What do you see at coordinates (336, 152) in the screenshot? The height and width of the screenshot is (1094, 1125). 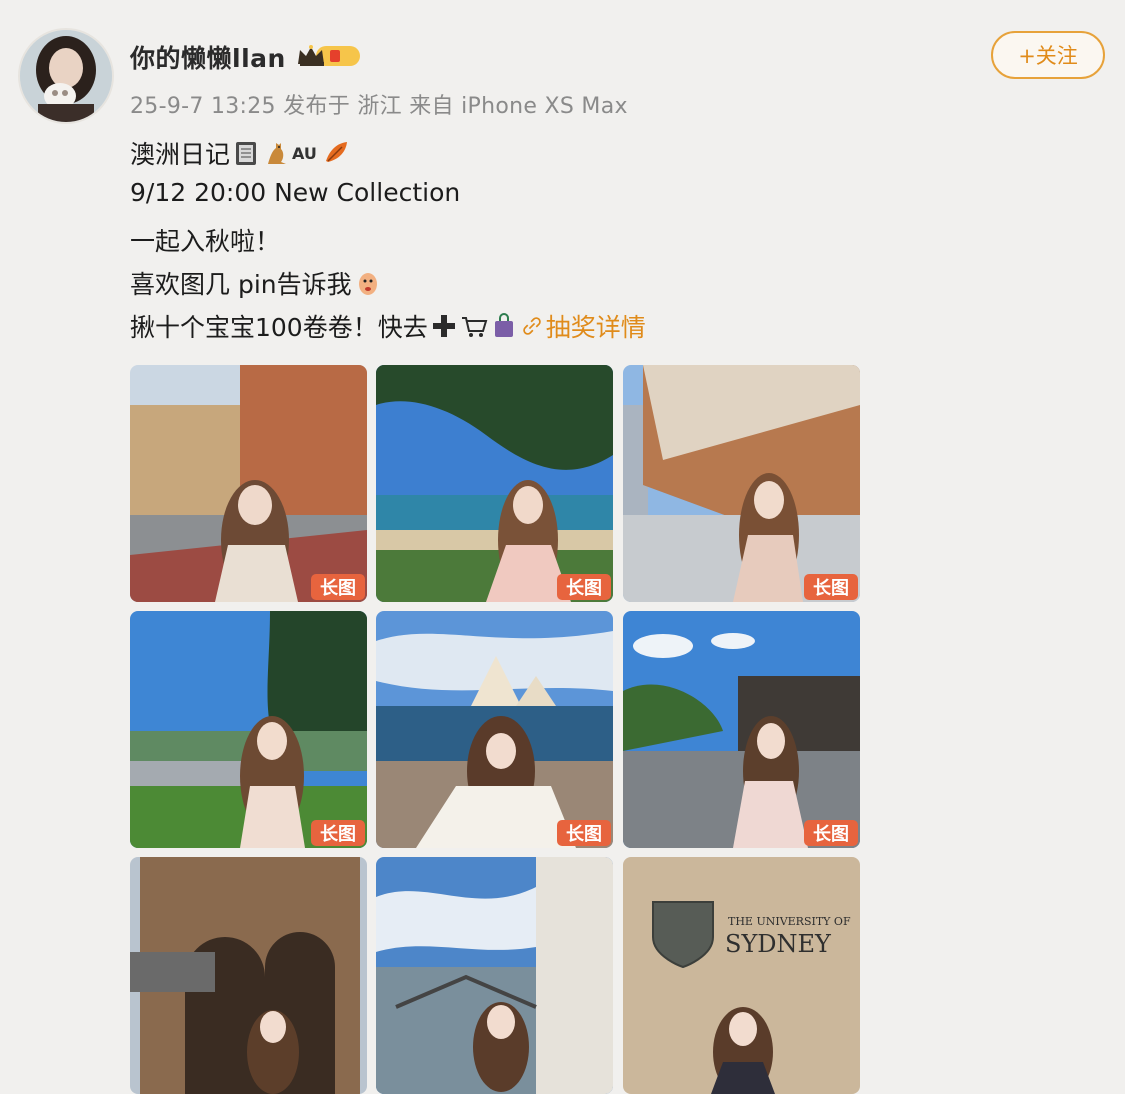 I see `maple-leaf-icon` at bounding box center [336, 152].